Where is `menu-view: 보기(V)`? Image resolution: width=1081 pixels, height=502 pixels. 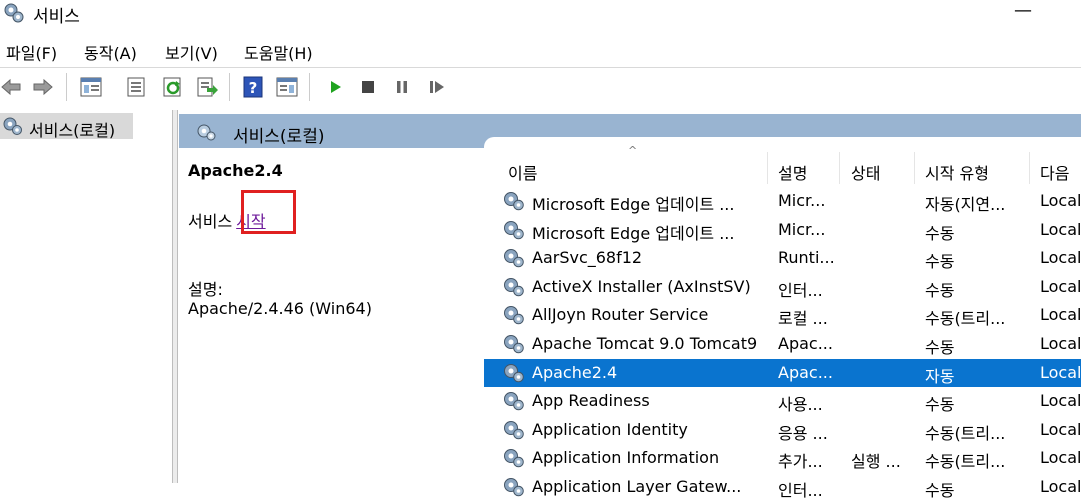 menu-view: 보기(V) is located at coordinates (191, 52).